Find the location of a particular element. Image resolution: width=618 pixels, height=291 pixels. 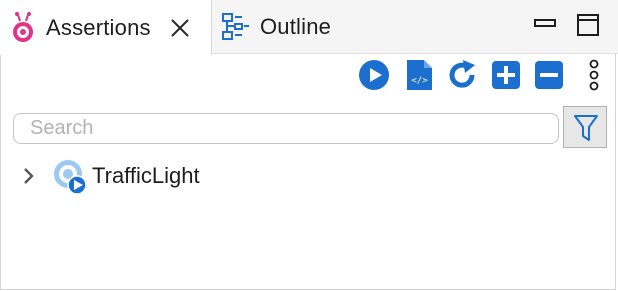

close-icon is located at coordinates (180, 28).